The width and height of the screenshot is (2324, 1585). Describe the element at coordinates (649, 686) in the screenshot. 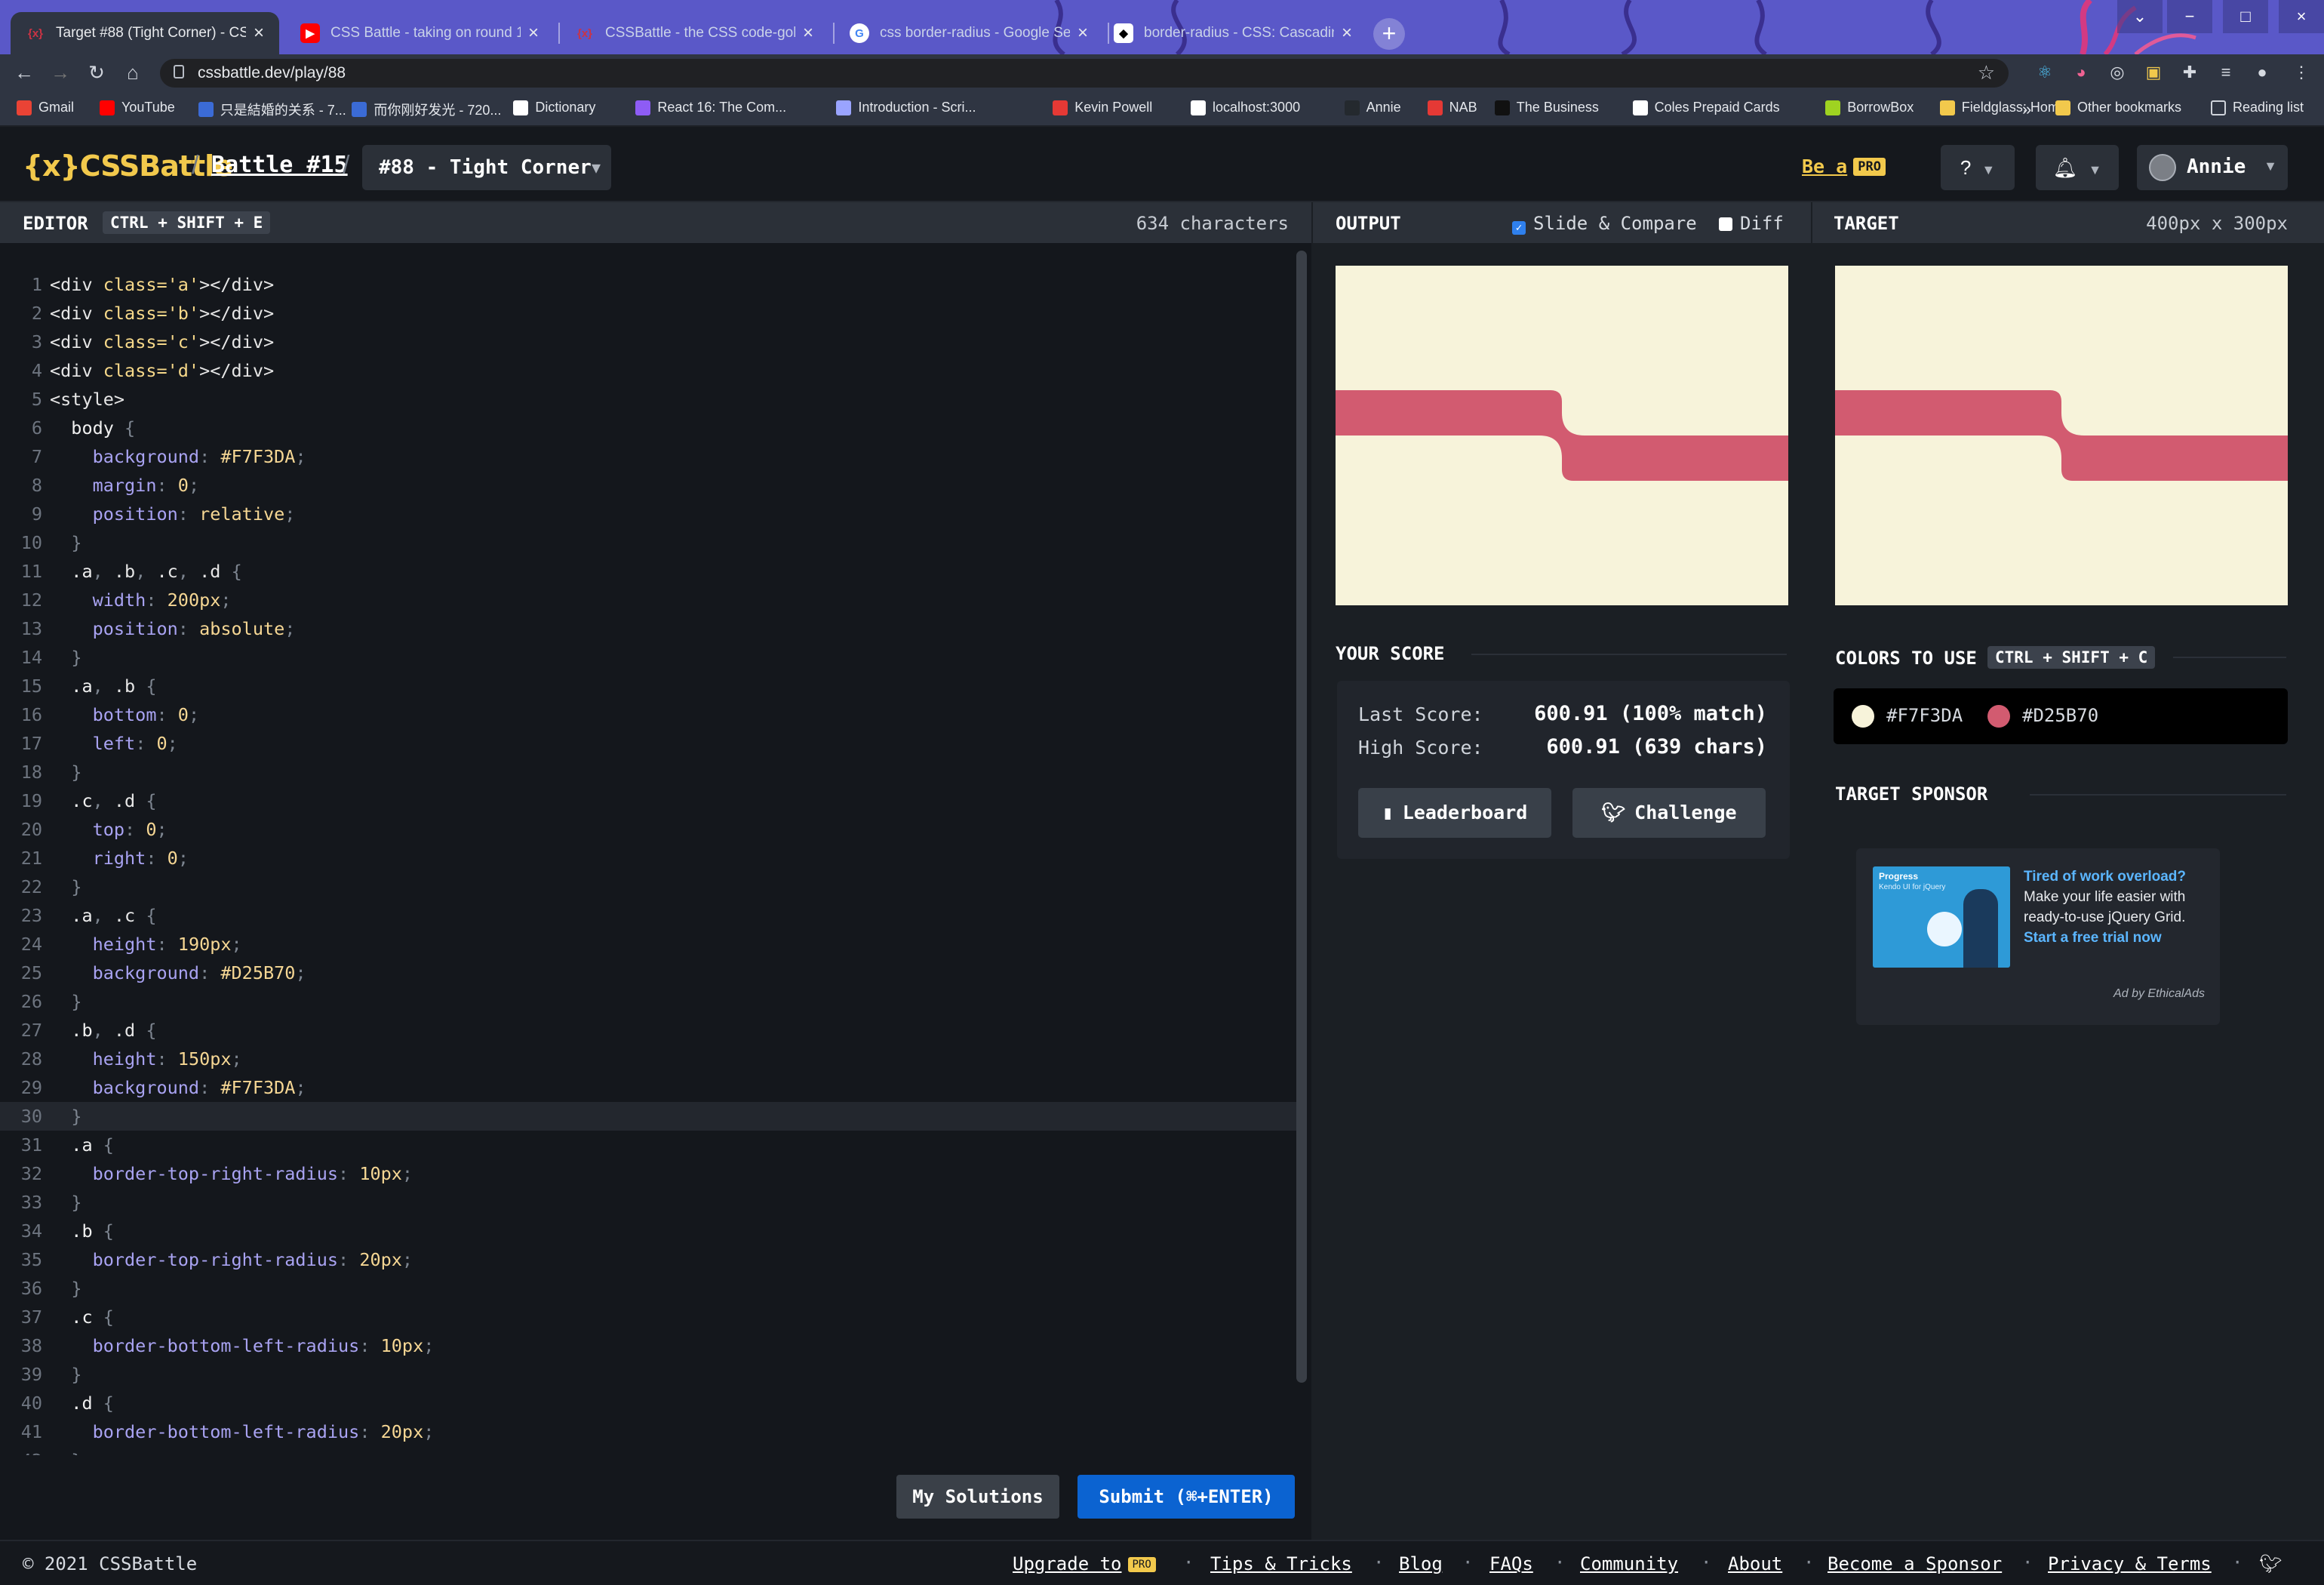

I see `code-line: 15 .a, .b {` at that location.